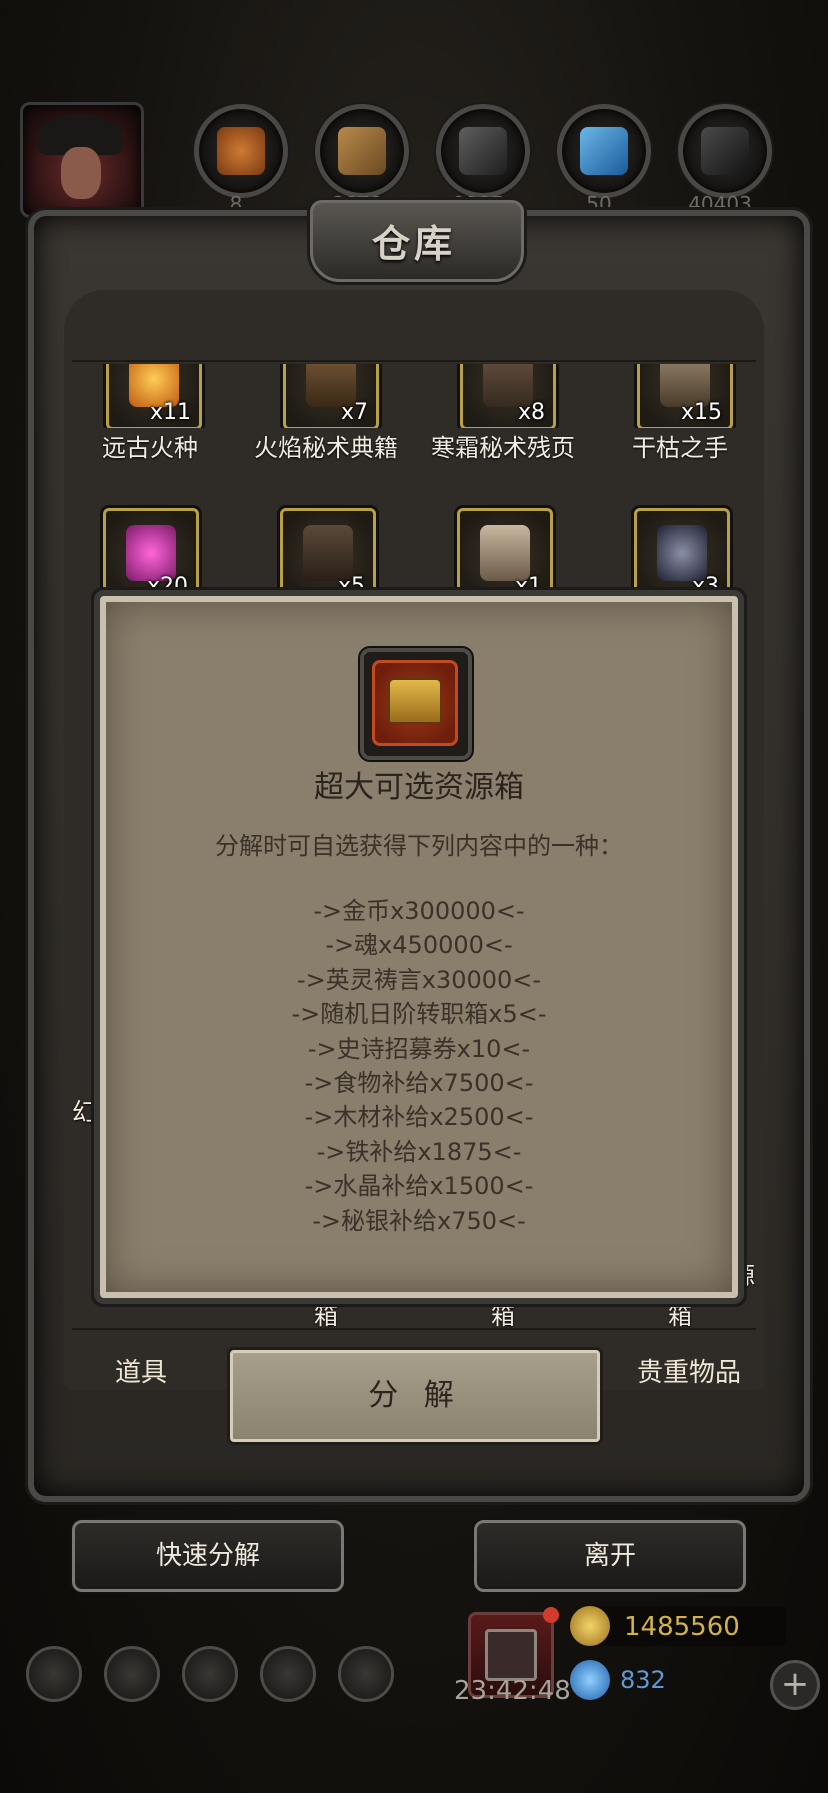  Describe the element at coordinates (610, 1556) in the screenshot. I see `leave-button: 离开` at that location.